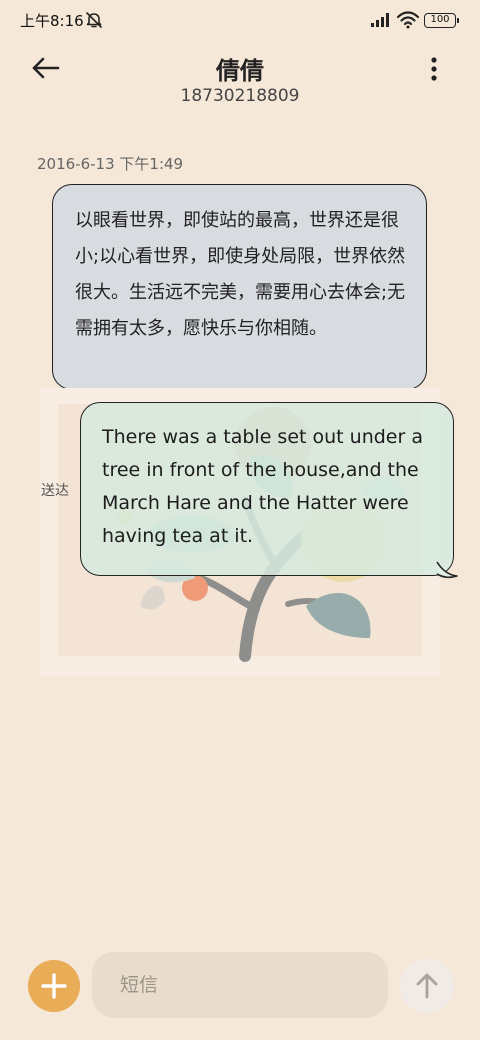 This screenshot has height=1040, width=480. What do you see at coordinates (447, 570) in the screenshot?
I see `bubble-tail` at bounding box center [447, 570].